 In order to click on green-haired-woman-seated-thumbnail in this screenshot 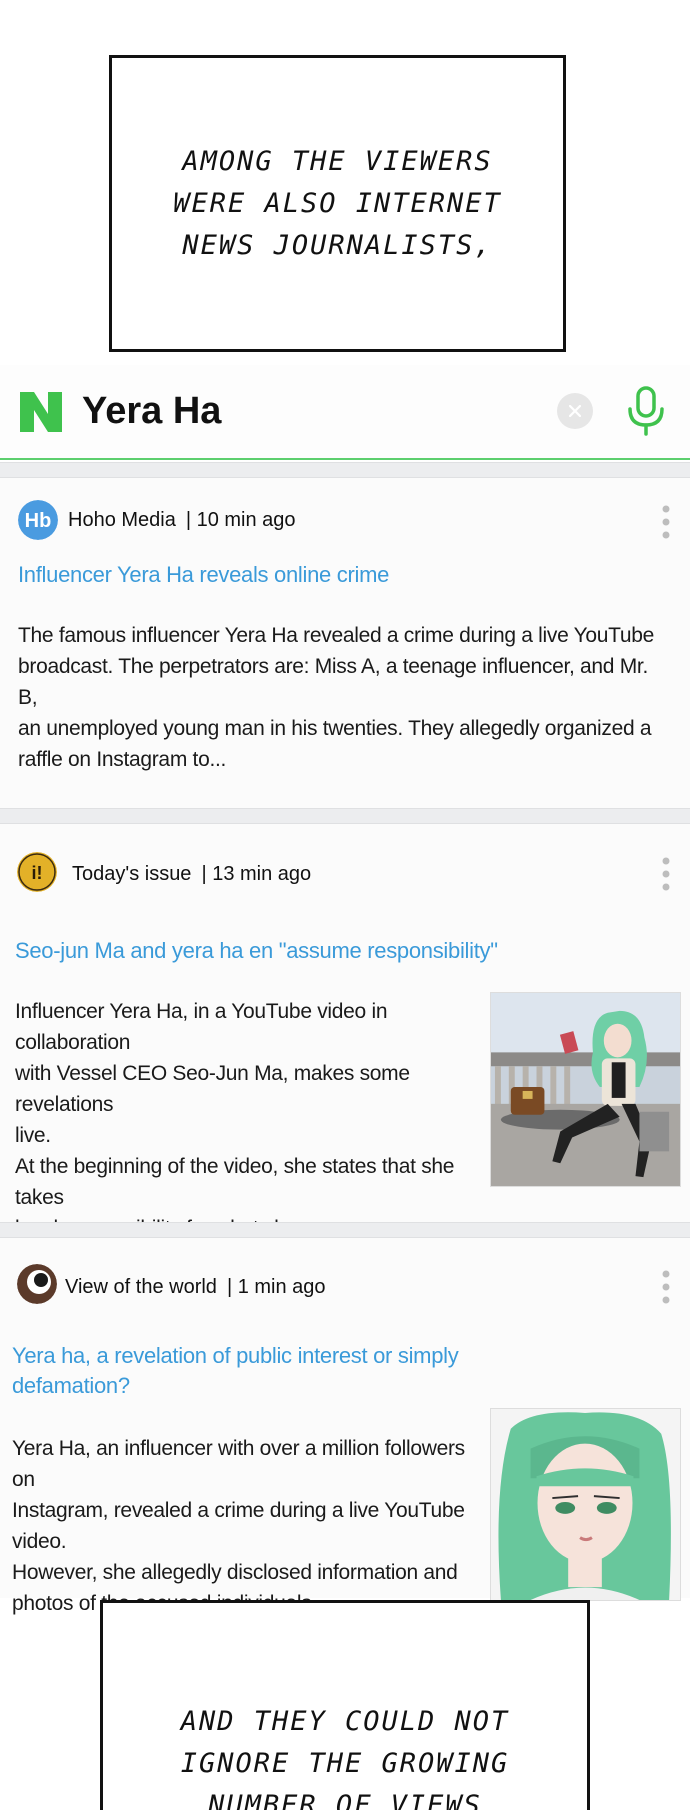, I will do `click(585, 1089)`.